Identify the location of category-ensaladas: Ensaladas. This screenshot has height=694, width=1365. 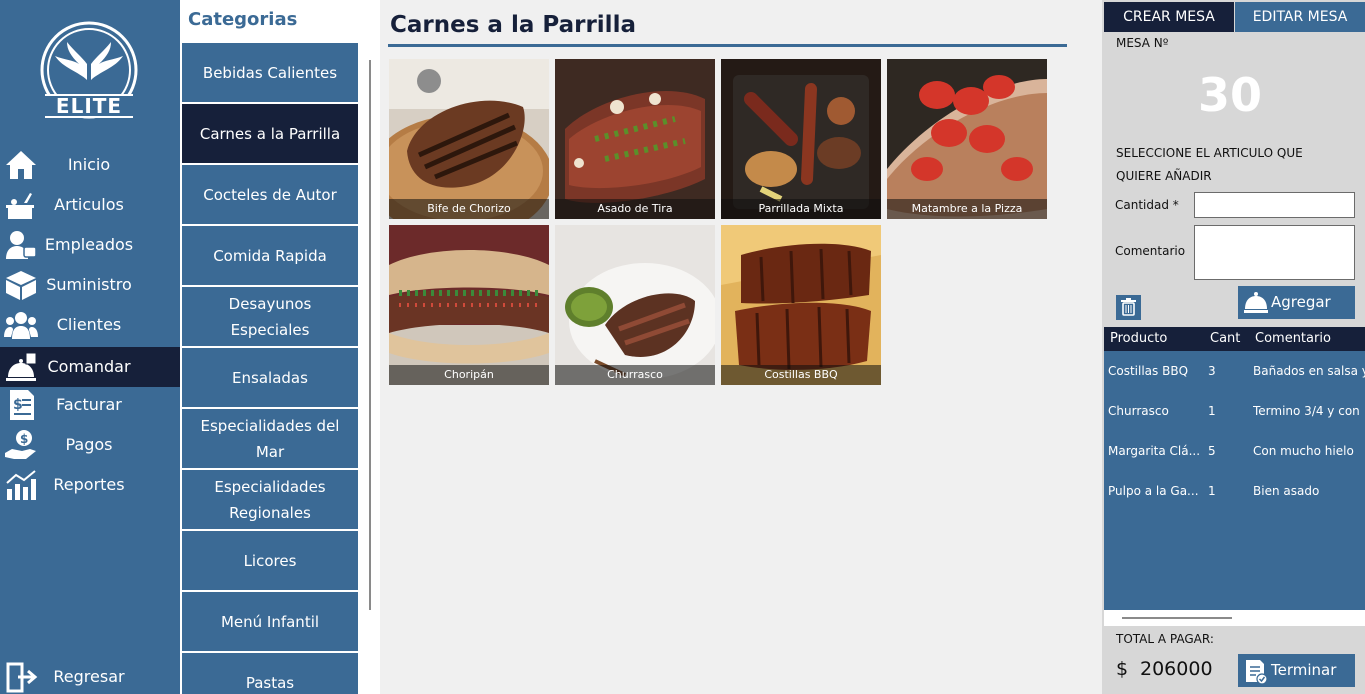
(270, 377).